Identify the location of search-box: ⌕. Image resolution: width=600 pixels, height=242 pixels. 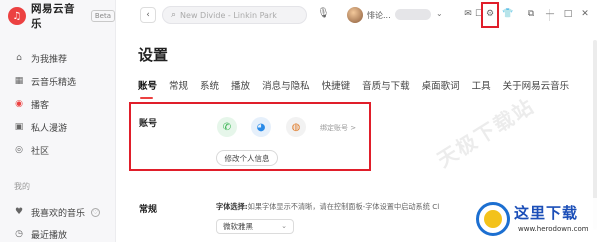
(234, 15).